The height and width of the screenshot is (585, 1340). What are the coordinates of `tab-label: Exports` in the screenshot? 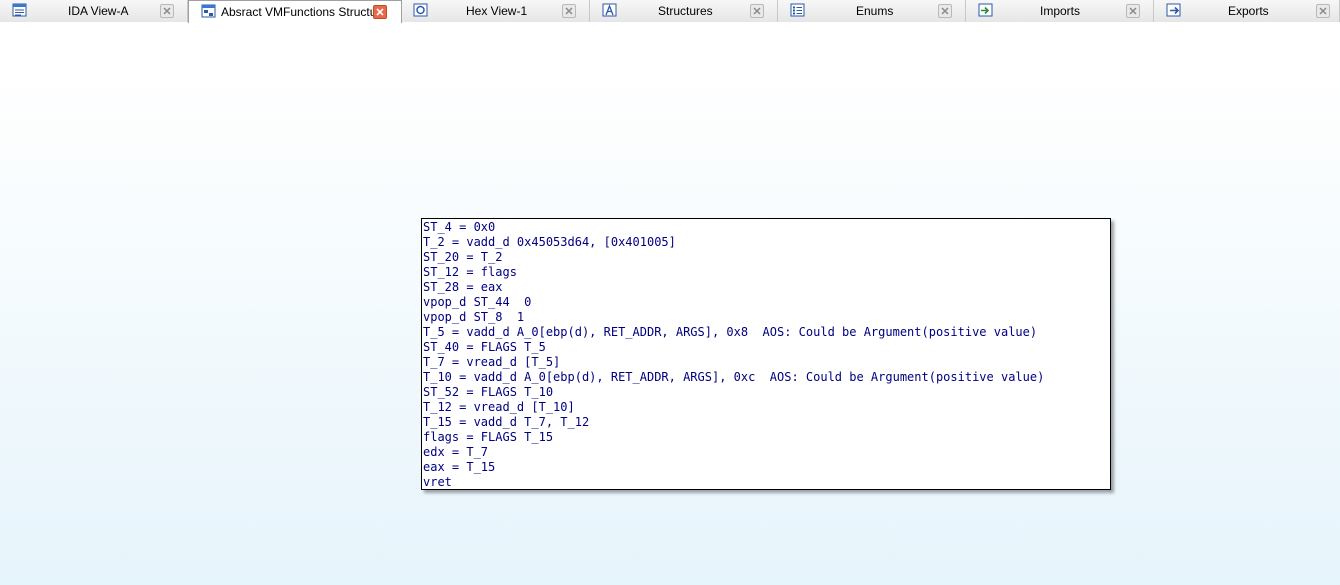 It's located at (1248, 11).